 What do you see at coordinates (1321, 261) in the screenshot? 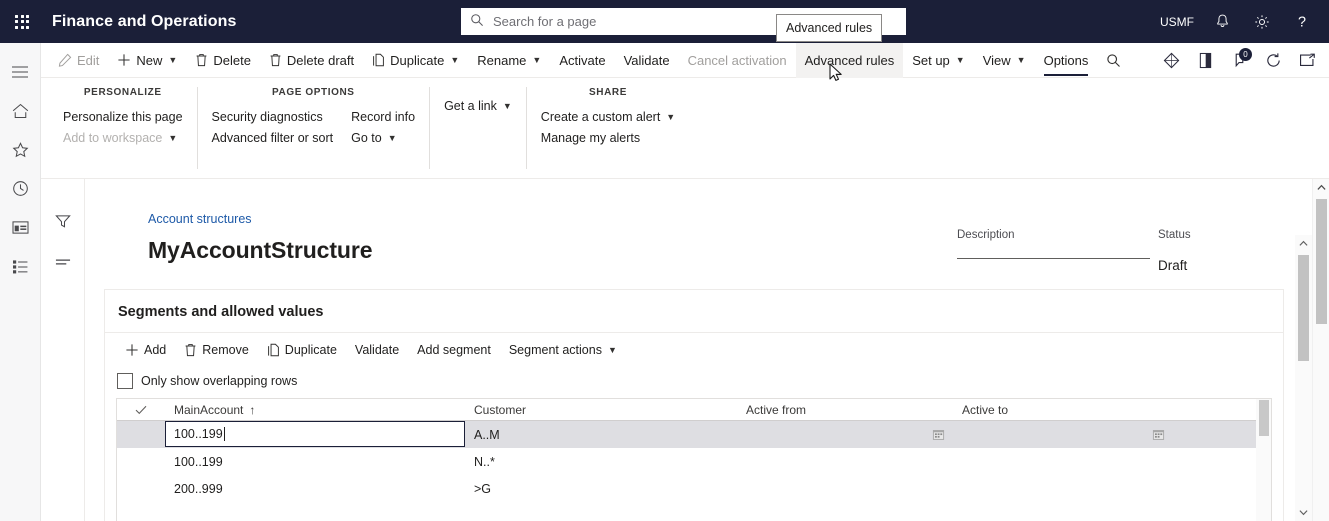
I see `page-scrollbar-thumb` at bounding box center [1321, 261].